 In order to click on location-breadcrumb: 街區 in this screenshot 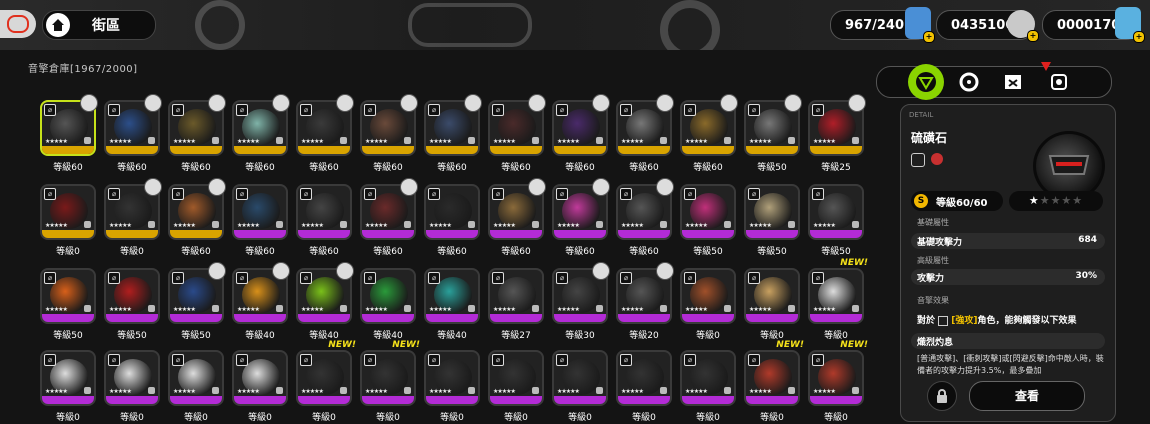, I will do `click(99, 25)`.